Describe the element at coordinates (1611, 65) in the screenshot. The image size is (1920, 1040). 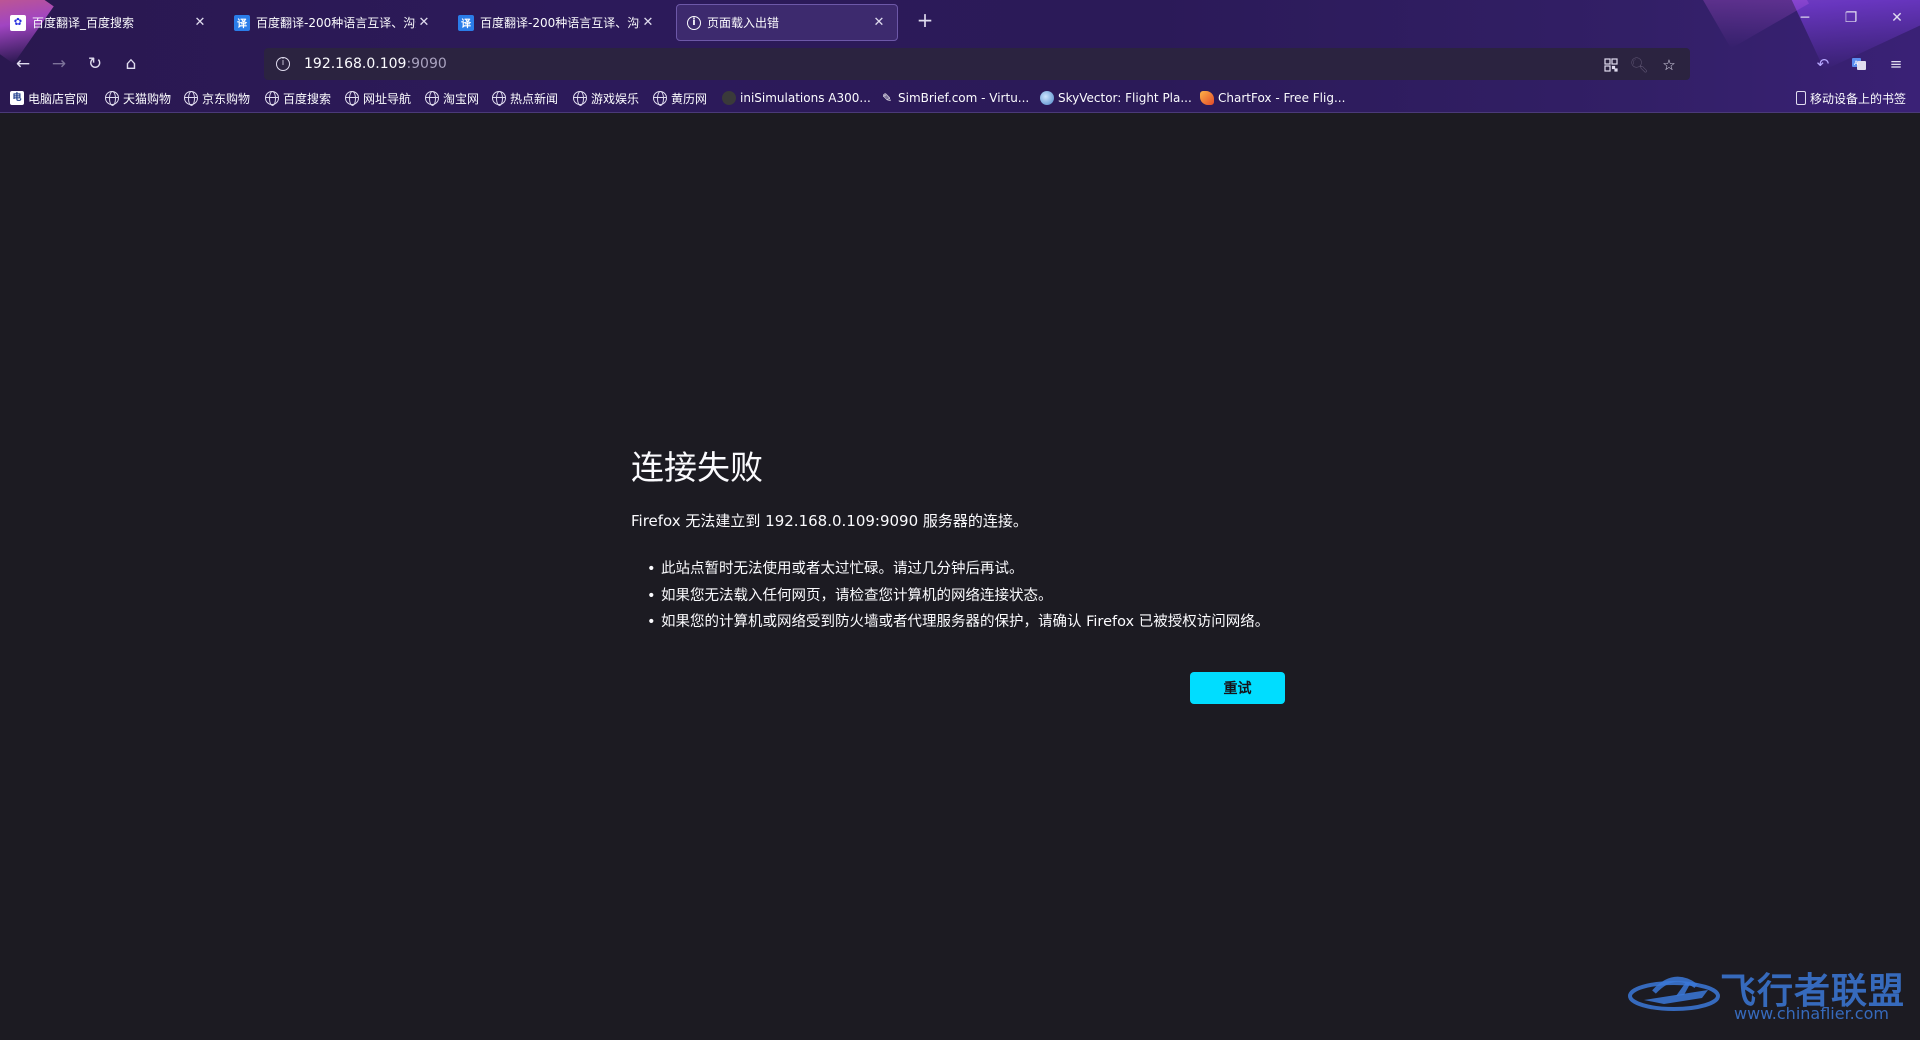
I see `qr-code-icon` at that location.